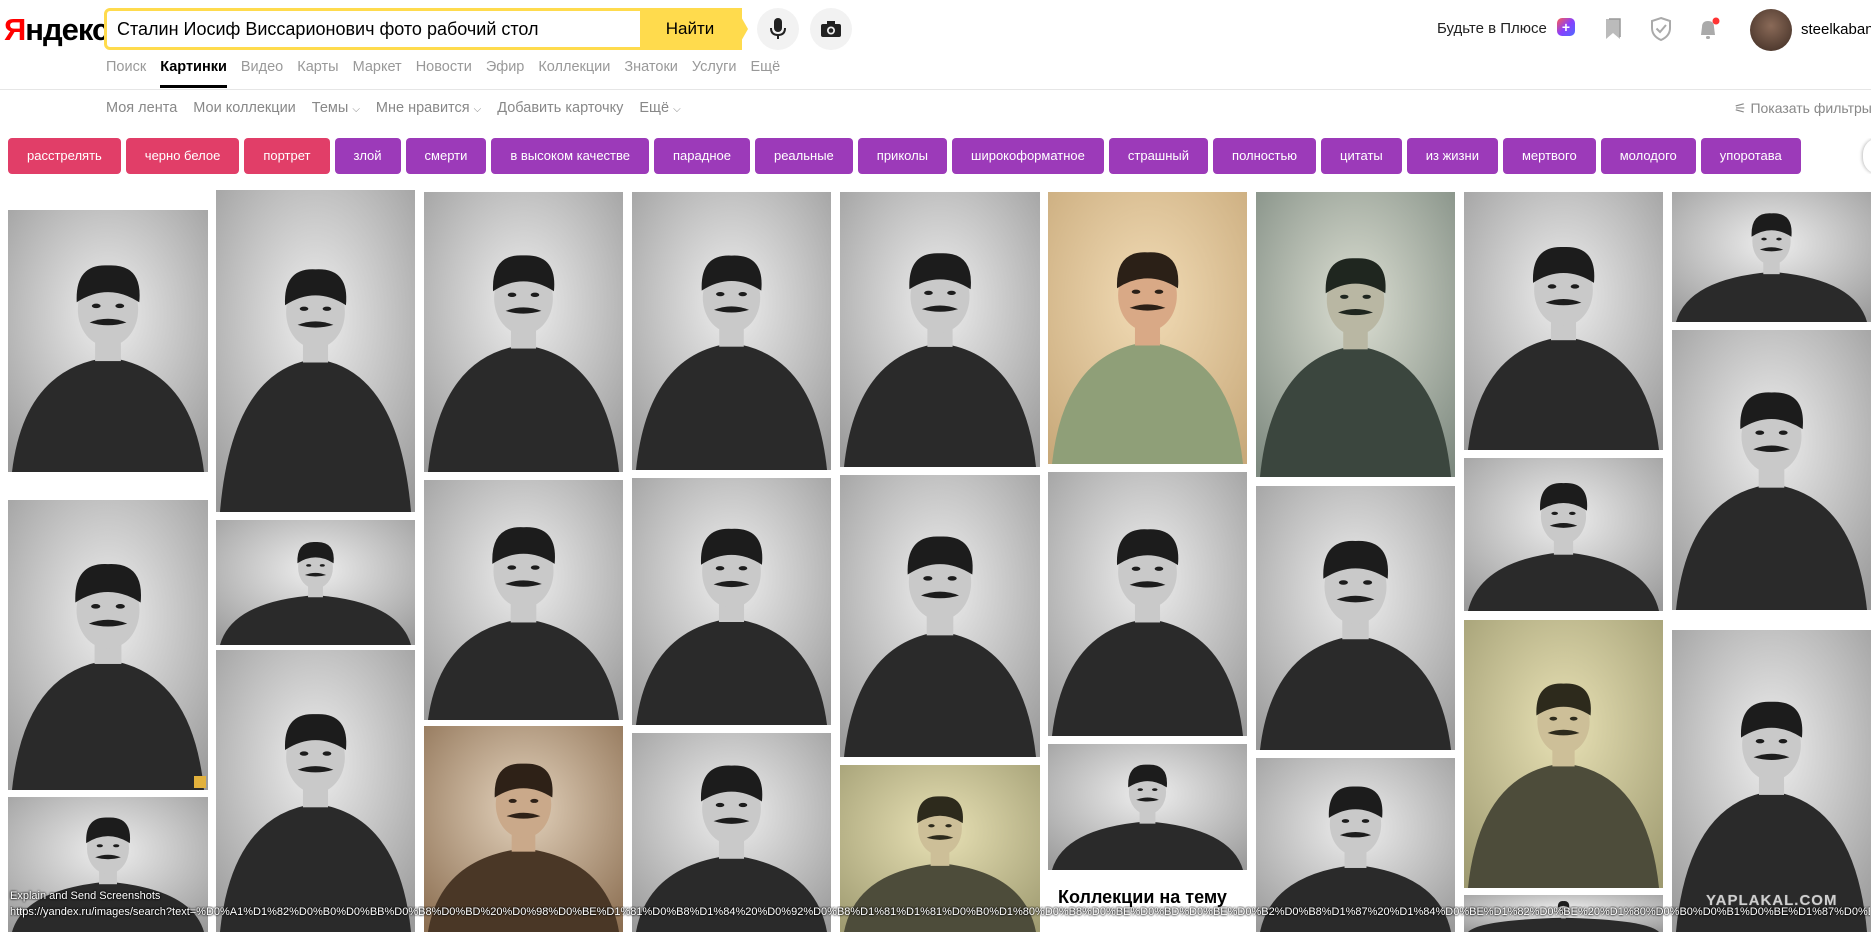  What do you see at coordinates (1158, 156) in the screenshot?
I see `chip: страшный` at bounding box center [1158, 156].